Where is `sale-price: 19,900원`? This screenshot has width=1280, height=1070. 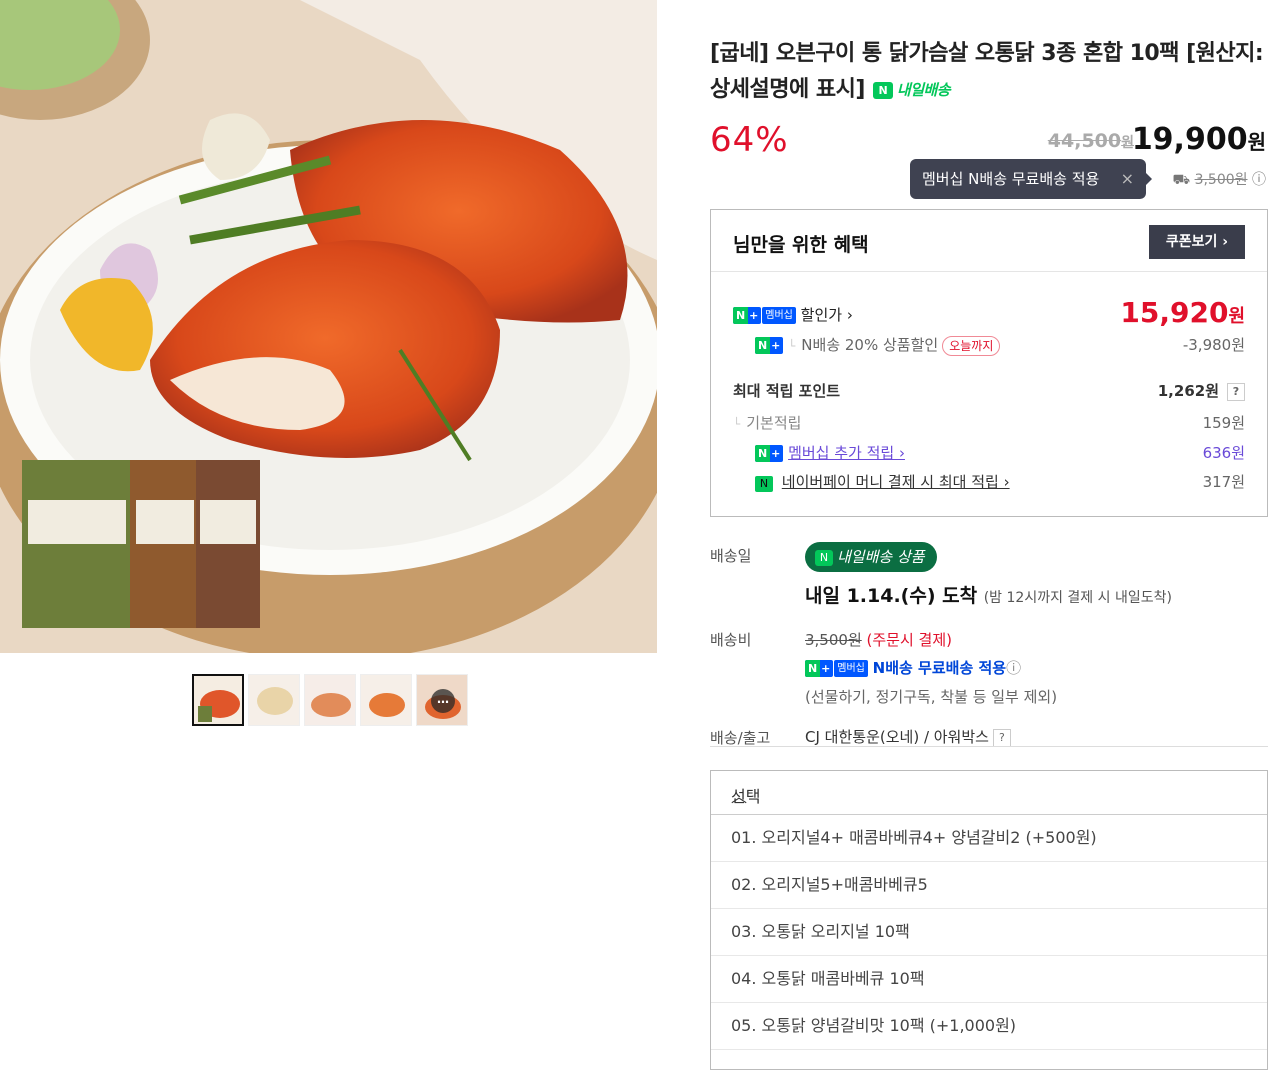 sale-price: 19,900원 is located at coordinates (1199, 139).